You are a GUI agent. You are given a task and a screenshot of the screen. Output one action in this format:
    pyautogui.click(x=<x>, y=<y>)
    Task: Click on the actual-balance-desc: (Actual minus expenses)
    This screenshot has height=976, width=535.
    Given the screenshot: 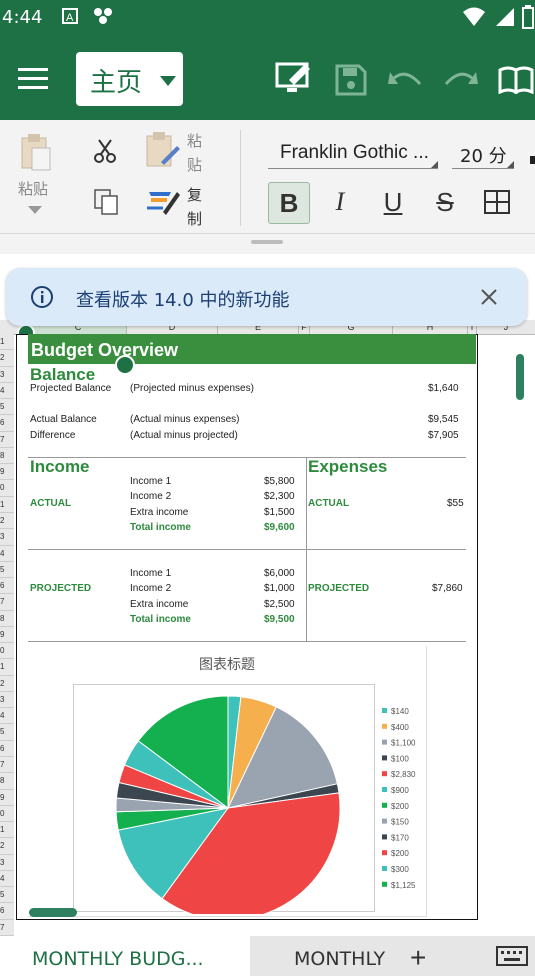 What is the action you would take?
    pyautogui.click(x=185, y=419)
    